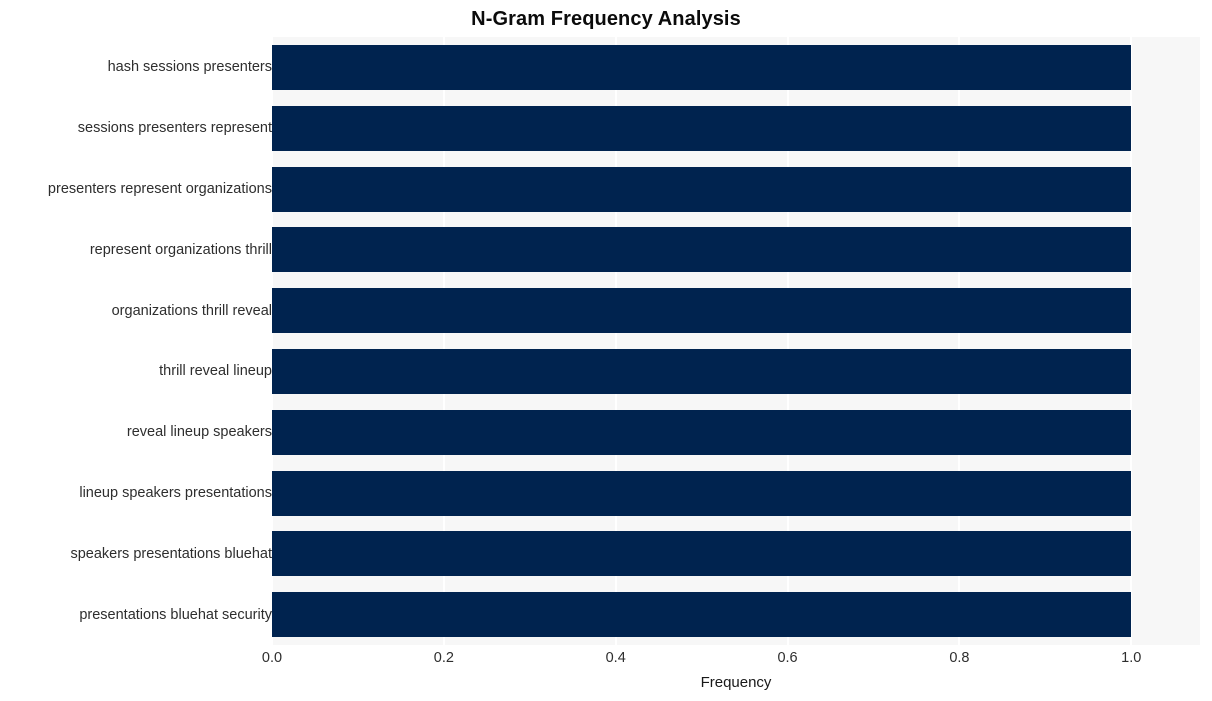  What do you see at coordinates (191, 310) in the screenshot?
I see `y-axis-tick-label: organizations thrill reveal` at bounding box center [191, 310].